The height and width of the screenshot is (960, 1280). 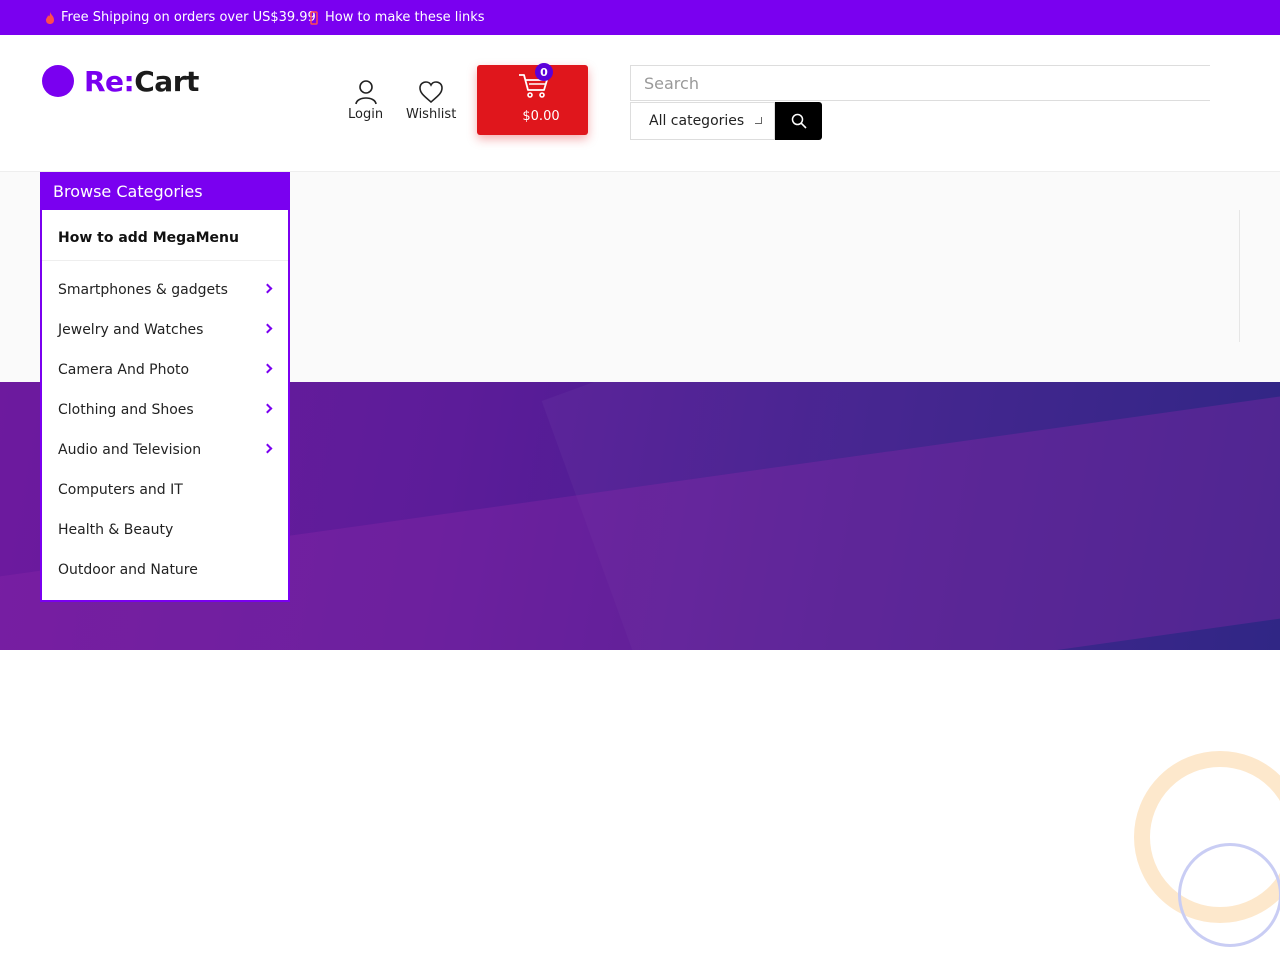 What do you see at coordinates (58, 81) in the screenshot?
I see `logo-mark` at bounding box center [58, 81].